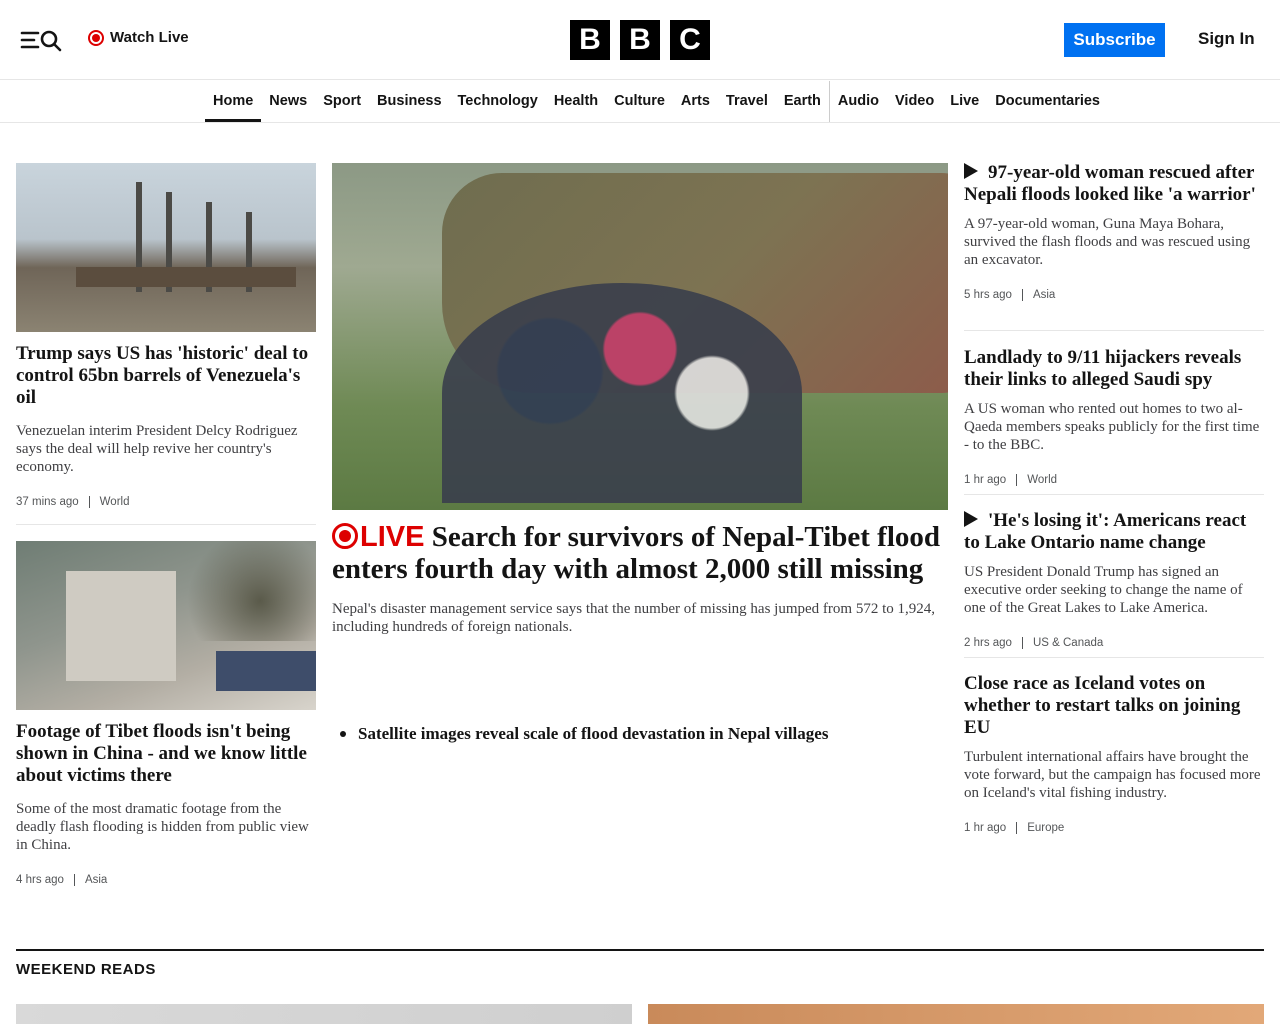  What do you see at coordinates (1062, 643) in the screenshot?
I see `story-tag: US & Canada` at bounding box center [1062, 643].